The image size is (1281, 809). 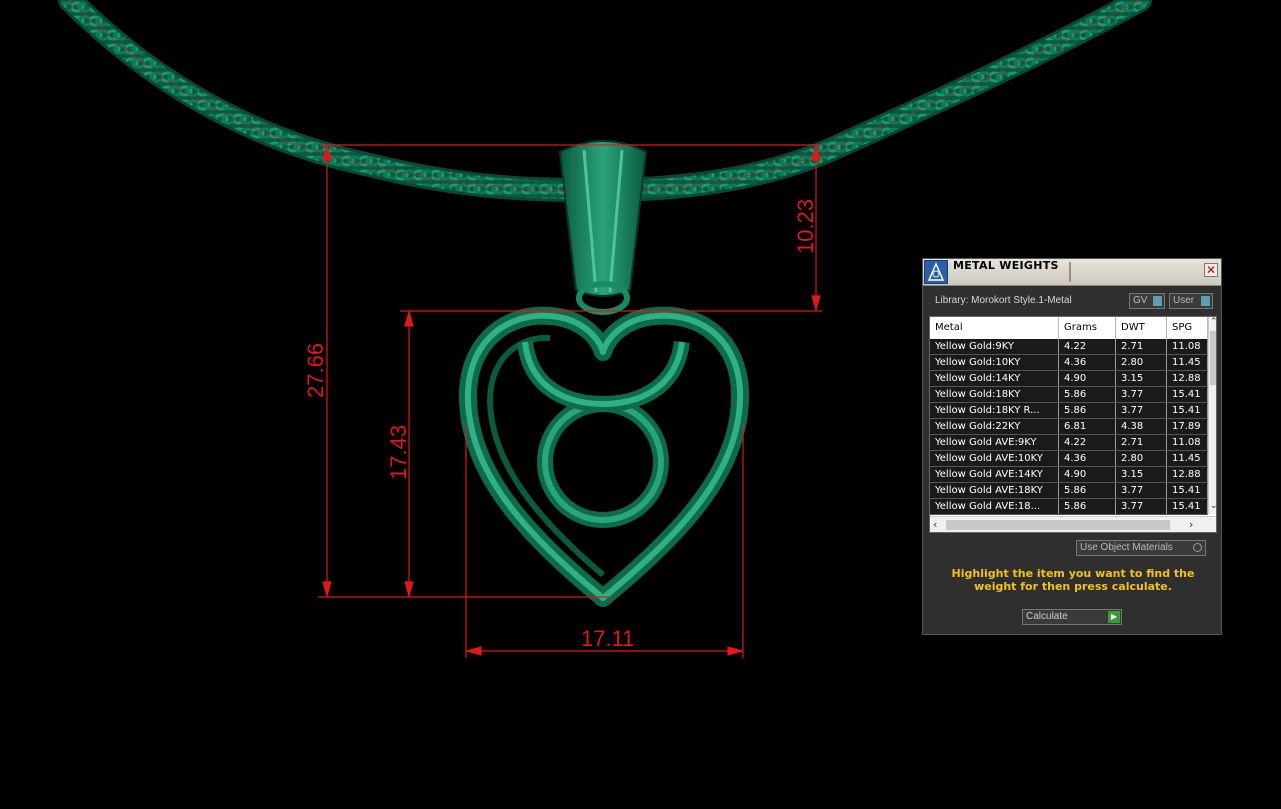 What do you see at coordinates (1191, 524) in the screenshot?
I see `scroll-right-icon: ›` at bounding box center [1191, 524].